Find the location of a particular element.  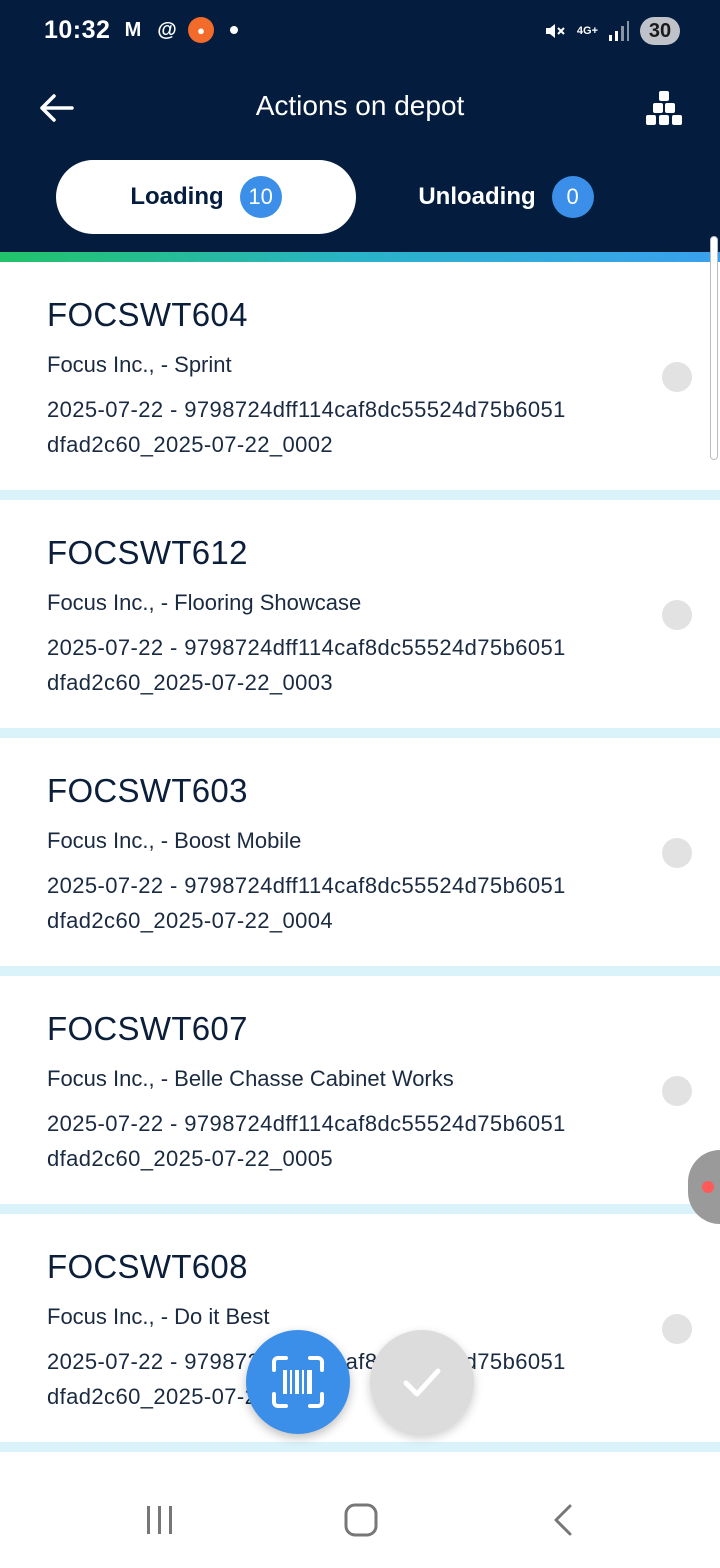

status-time: 10:32 is located at coordinates (77, 30).